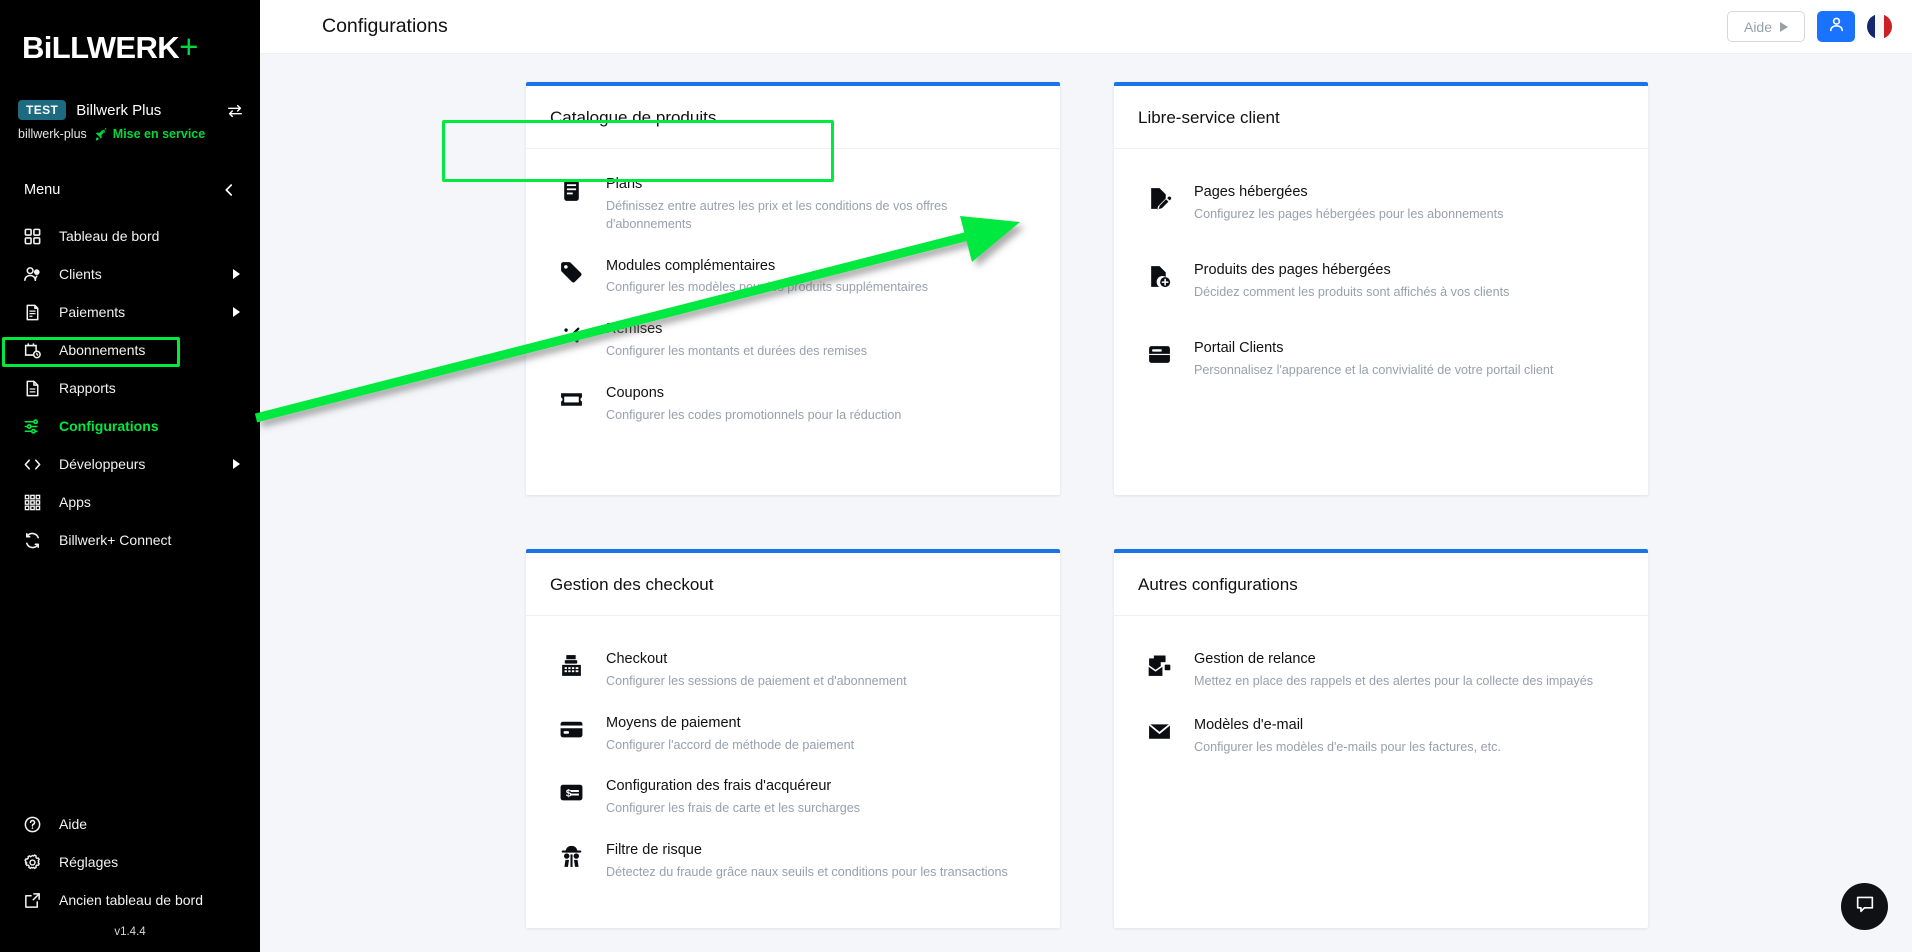 Image resolution: width=1912 pixels, height=952 pixels. Describe the element at coordinates (109, 236) in the screenshot. I see `sidebar-item-label: Tableau de bord` at that location.